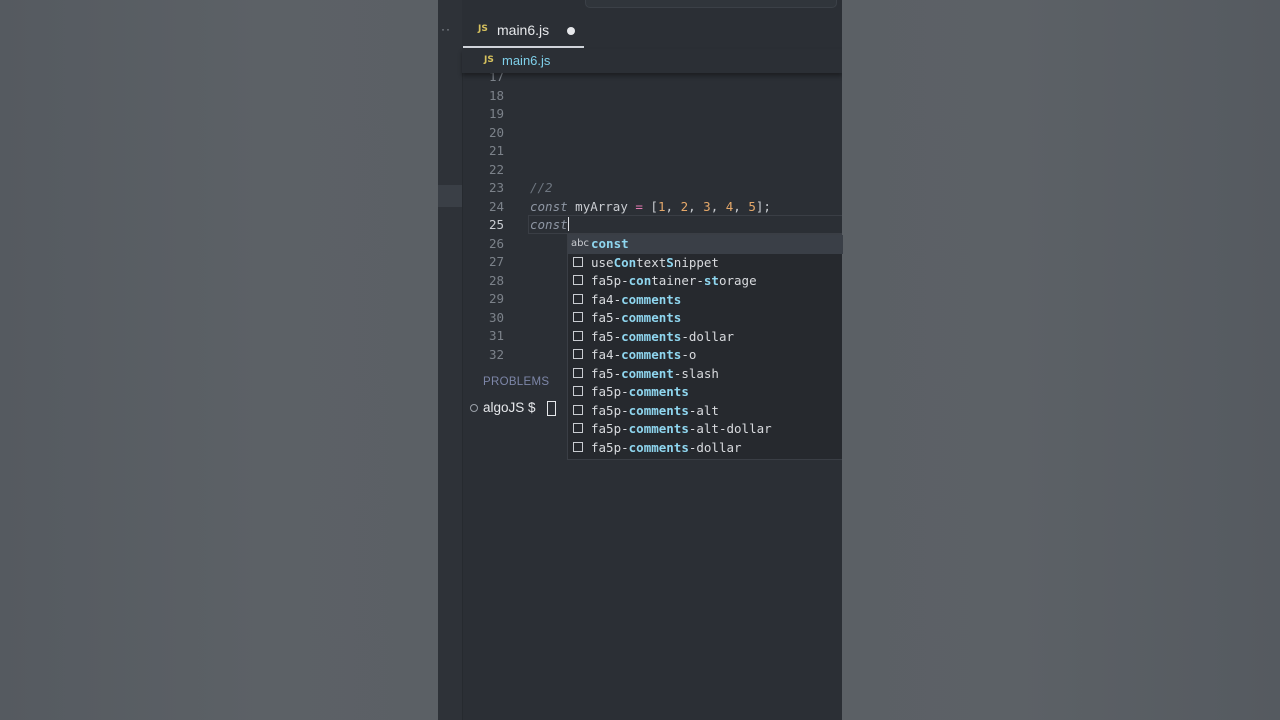 The height and width of the screenshot is (720, 1280). I want to click on suggestion-text: tainer-, so click(677, 280).